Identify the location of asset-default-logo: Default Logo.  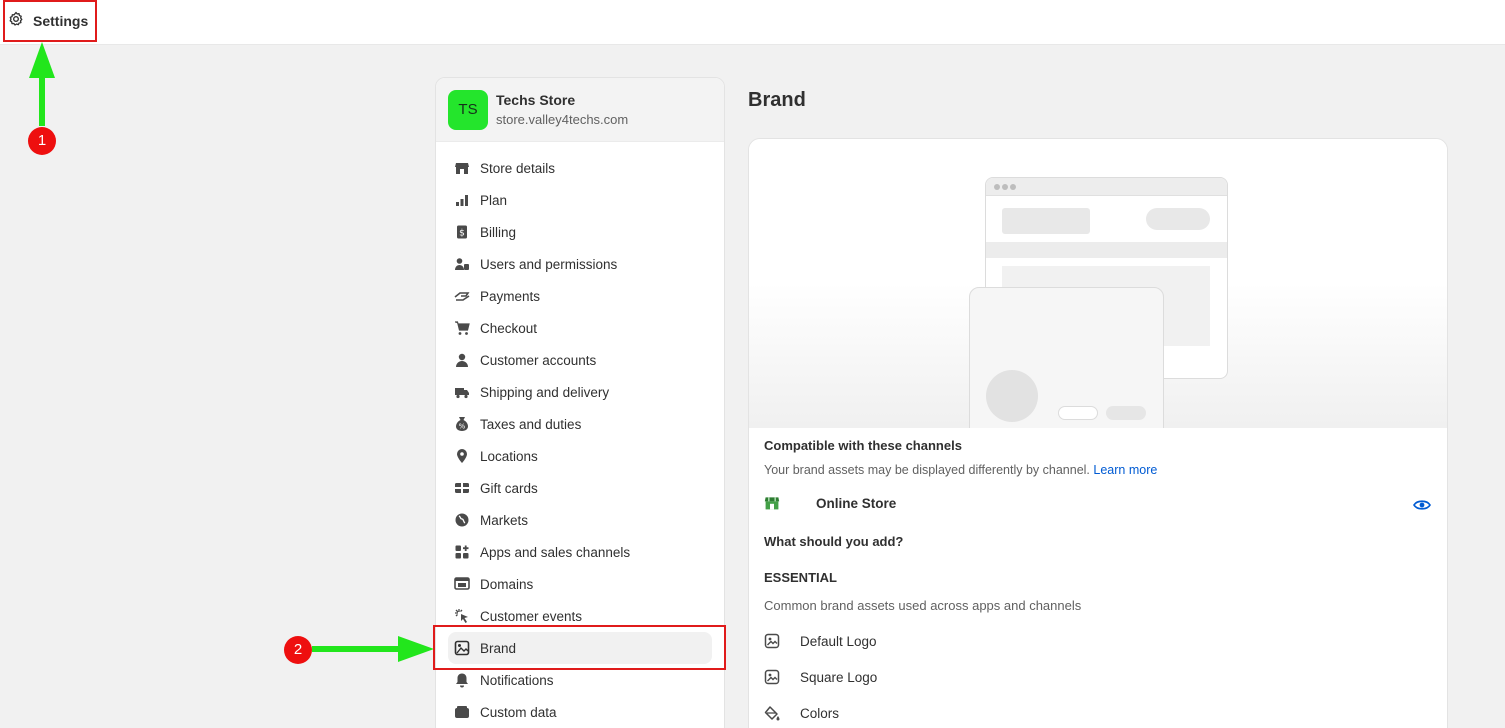
(820, 641).